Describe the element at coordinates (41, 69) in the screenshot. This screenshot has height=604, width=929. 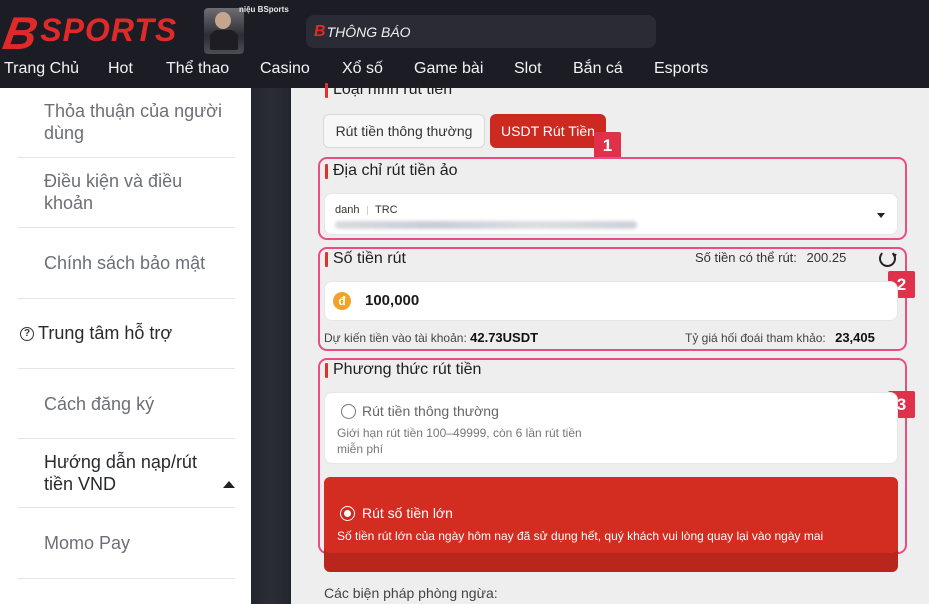
I see `nav-home: Trang Chủ` at that location.